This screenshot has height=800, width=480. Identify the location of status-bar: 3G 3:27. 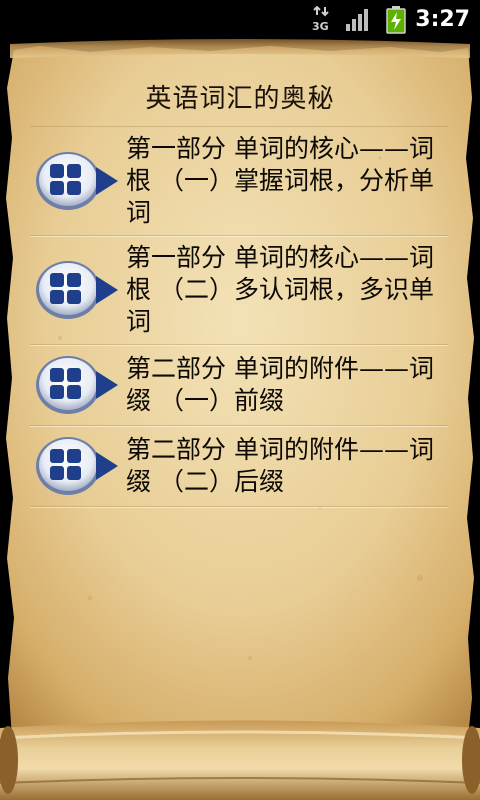
(240, 19).